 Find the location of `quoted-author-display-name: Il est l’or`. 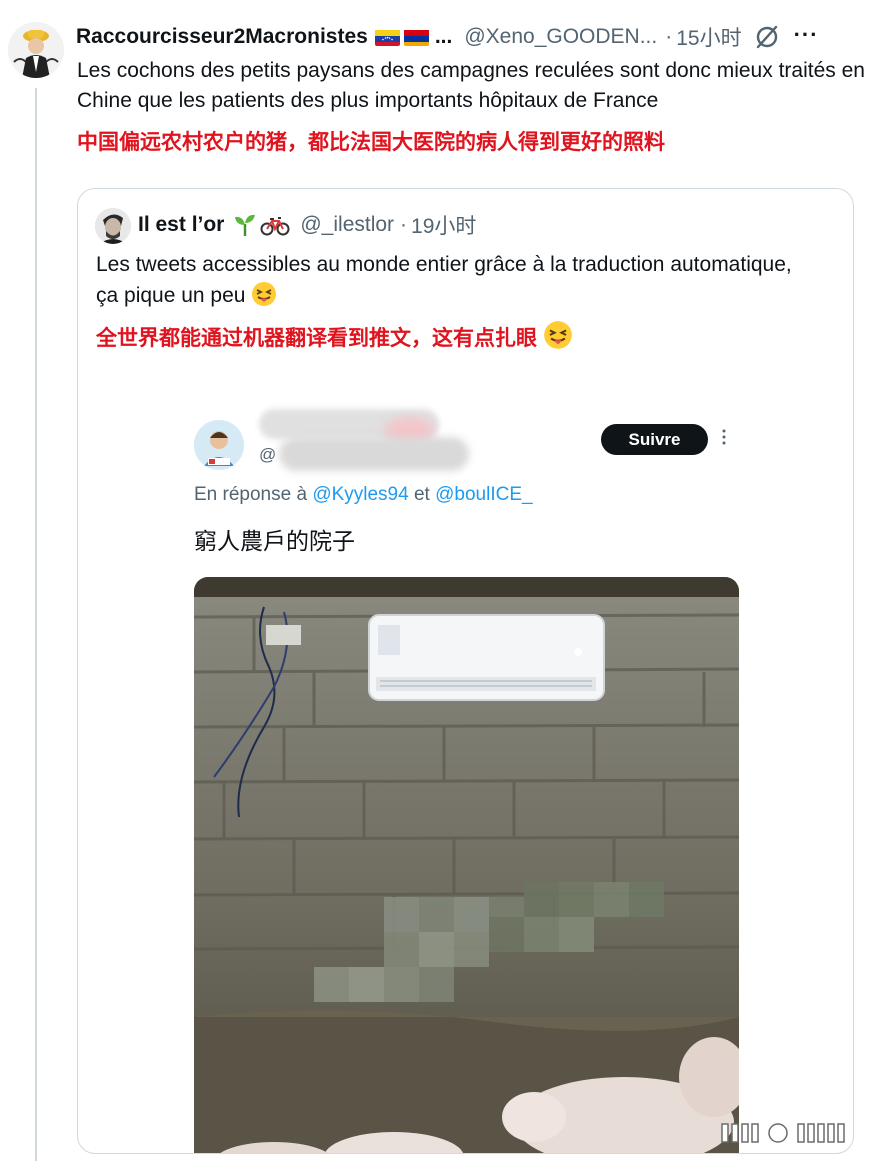

quoted-author-display-name: Il est l’or is located at coordinates (181, 225).